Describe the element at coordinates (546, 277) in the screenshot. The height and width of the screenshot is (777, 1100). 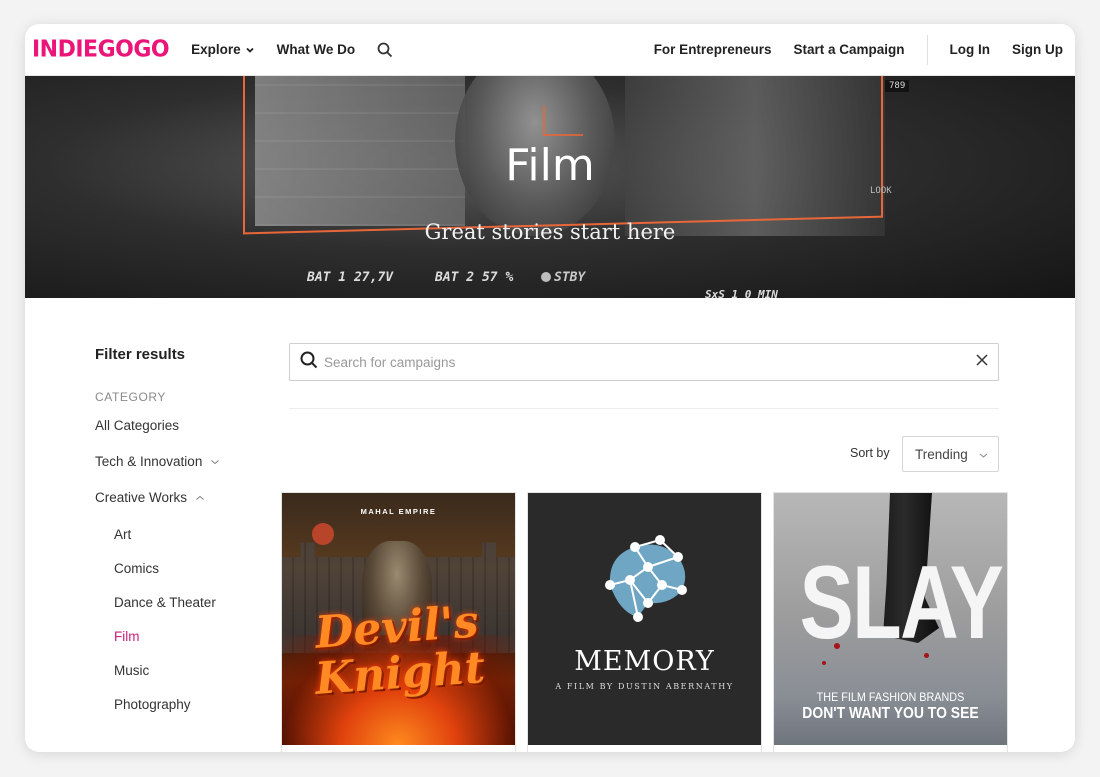
I see `stby-dot-icon` at that location.